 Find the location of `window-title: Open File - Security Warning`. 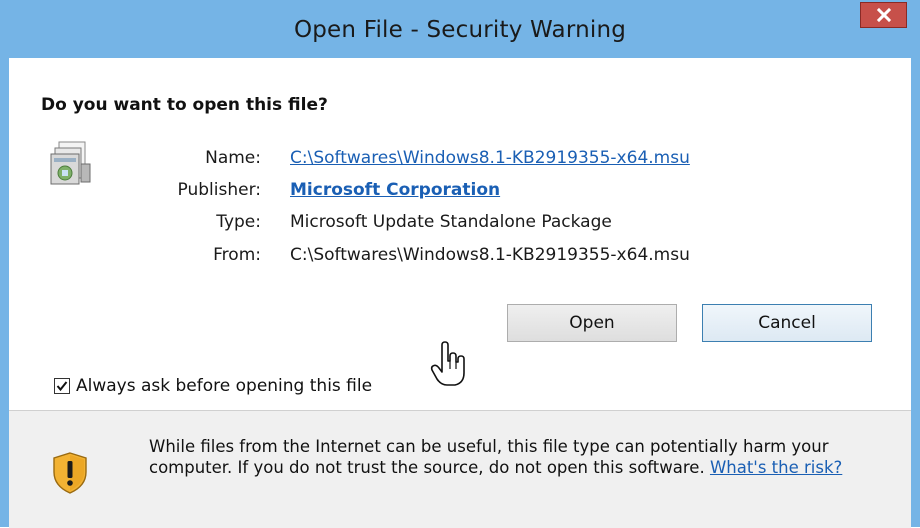

window-title: Open File - Security Warning is located at coordinates (460, 30).